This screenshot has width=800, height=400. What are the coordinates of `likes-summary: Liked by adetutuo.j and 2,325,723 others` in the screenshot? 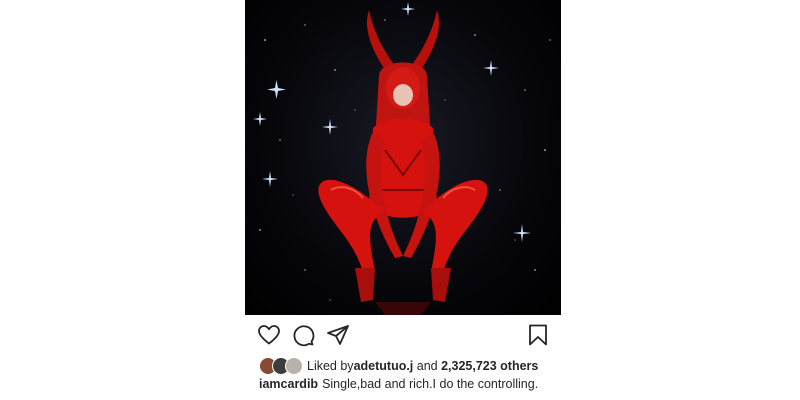 It's located at (398, 366).